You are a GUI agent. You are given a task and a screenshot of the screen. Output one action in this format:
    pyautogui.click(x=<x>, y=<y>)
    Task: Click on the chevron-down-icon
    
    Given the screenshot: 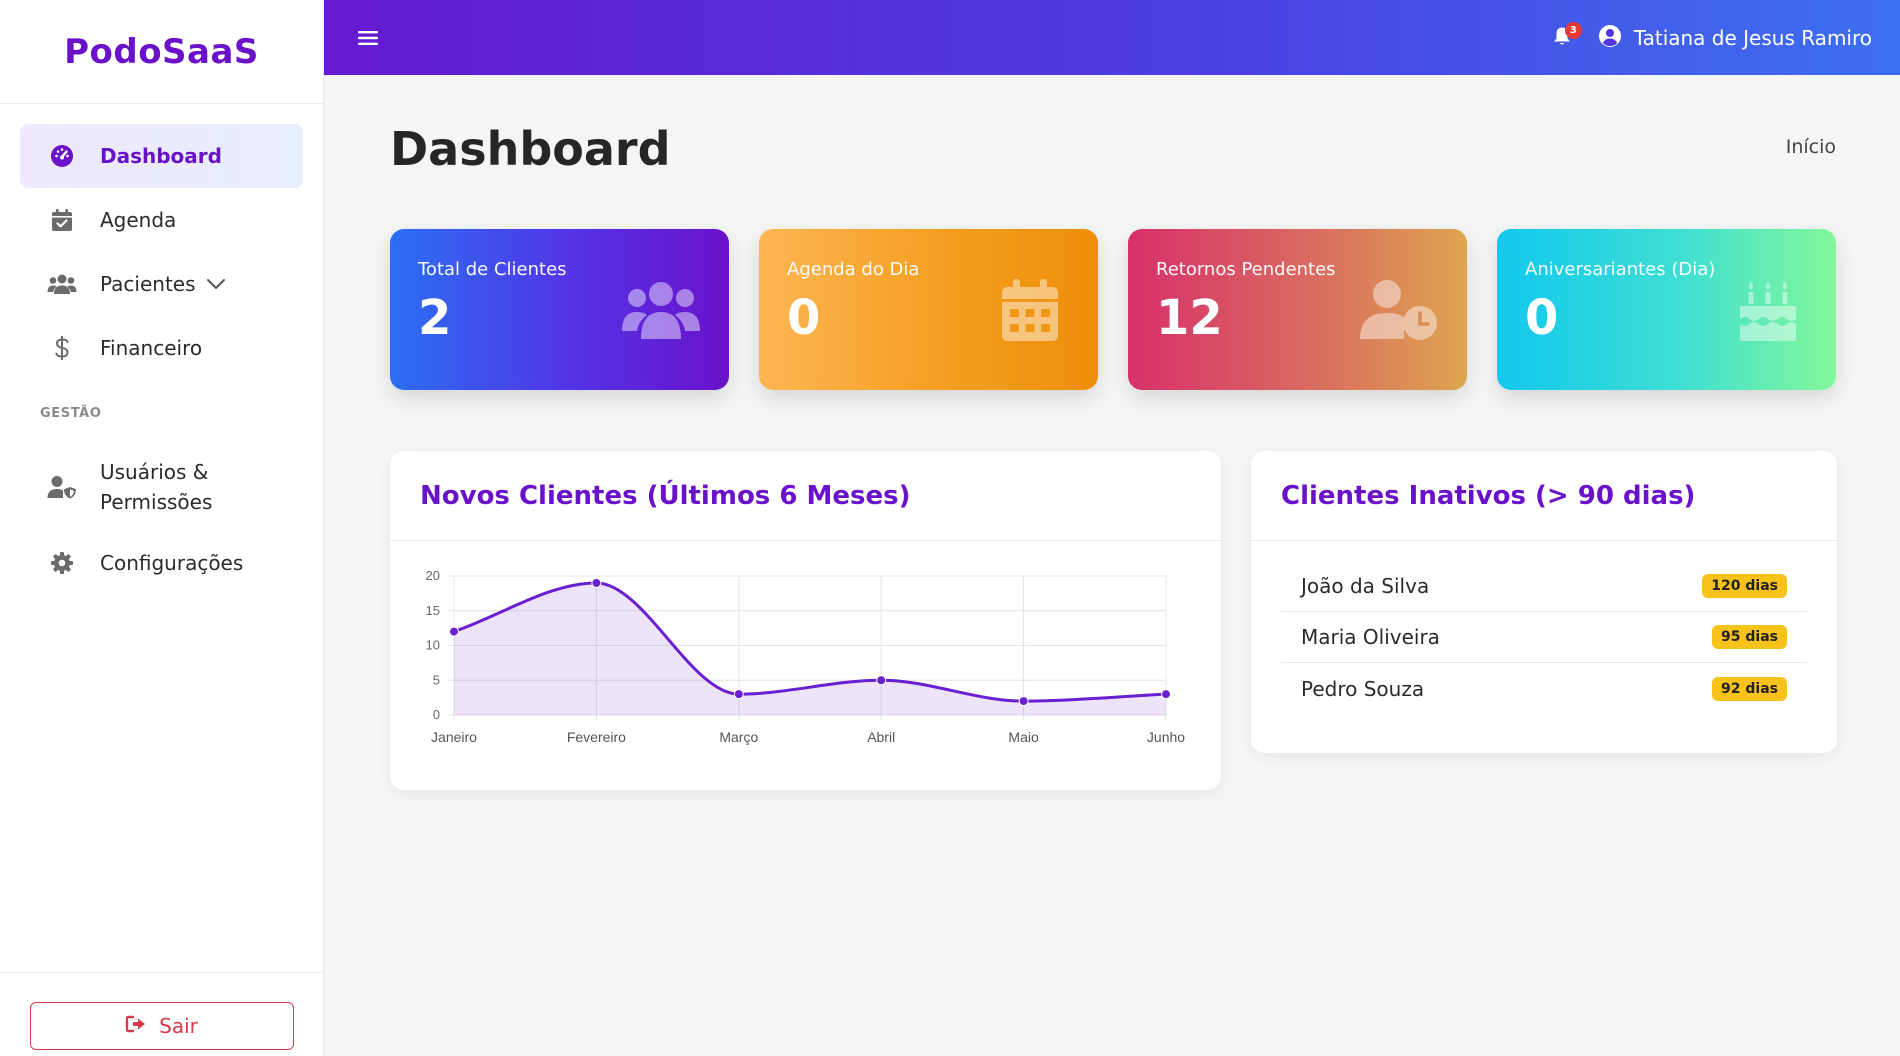 What is the action you would take?
    pyautogui.click(x=216, y=284)
    